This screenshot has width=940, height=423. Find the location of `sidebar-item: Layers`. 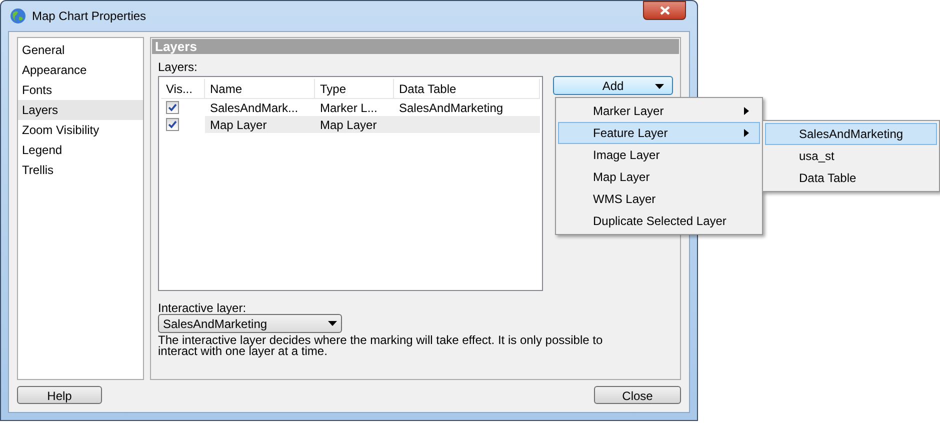

sidebar-item: Layers is located at coordinates (80, 110).